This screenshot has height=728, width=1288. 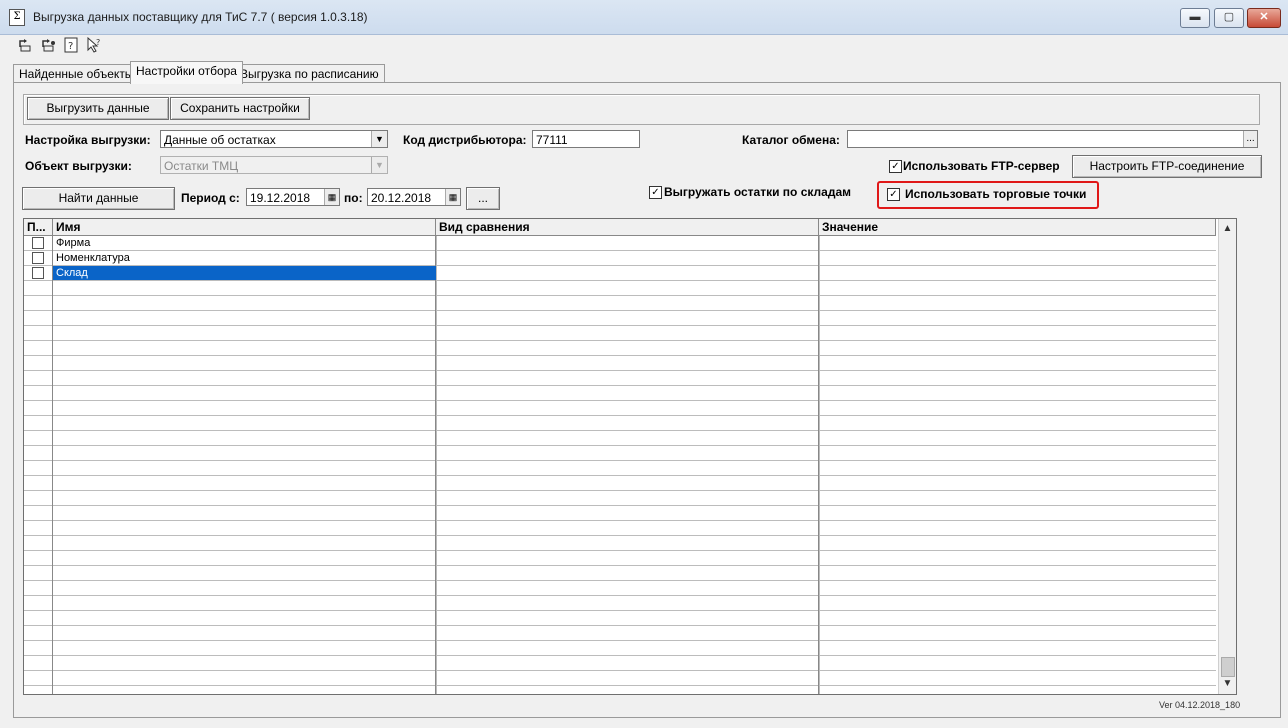 What do you see at coordinates (620, 258) in the screenshot?
I see `table-row: Номенклатура` at bounding box center [620, 258].